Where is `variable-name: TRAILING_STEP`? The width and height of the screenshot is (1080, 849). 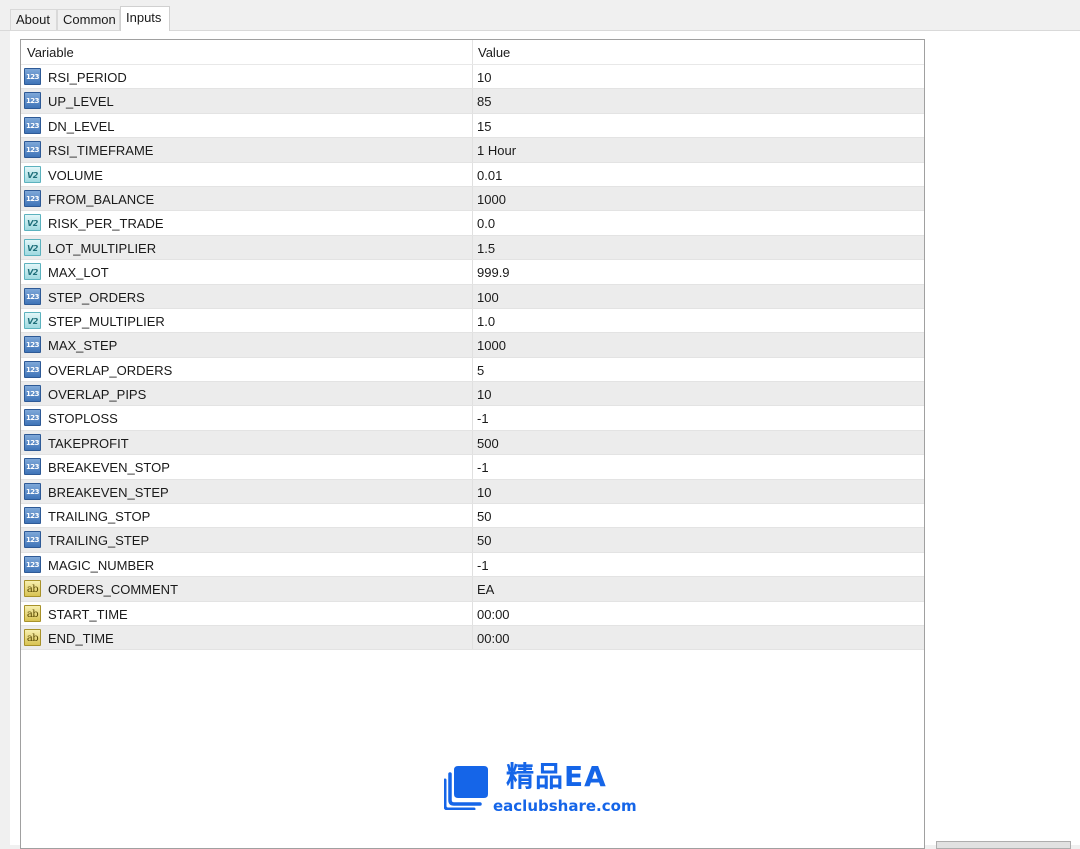
variable-name: TRAILING_STEP is located at coordinates (99, 541).